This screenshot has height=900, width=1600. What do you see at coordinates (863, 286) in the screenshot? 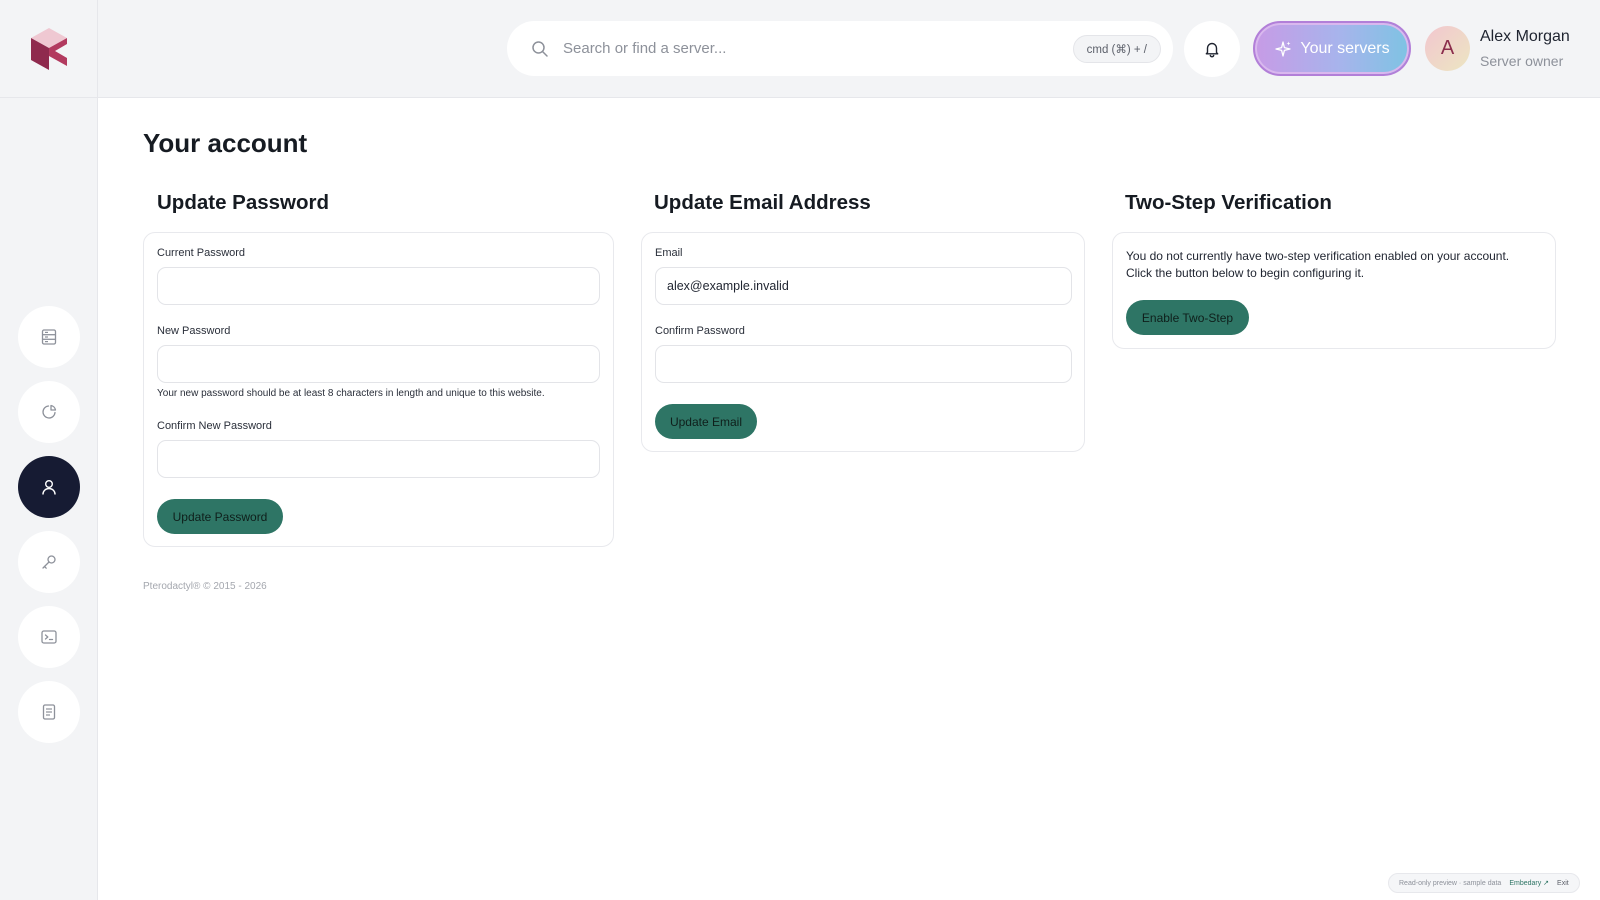
I see `email-field: alex@example.invalid` at bounding box center [863, 286].